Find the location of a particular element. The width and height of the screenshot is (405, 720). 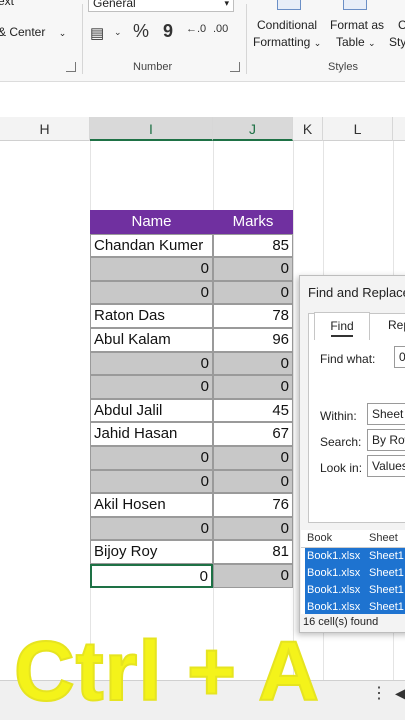

results-header-sheet: Sheet is located at coordinates (383, 538).